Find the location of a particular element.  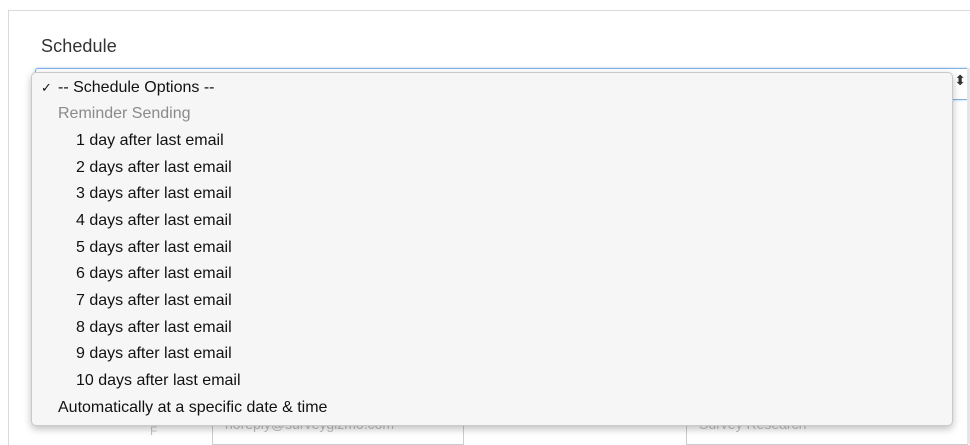

optgroup-reminder-sending: Reminder Sending is located at coordinates (124, 113).